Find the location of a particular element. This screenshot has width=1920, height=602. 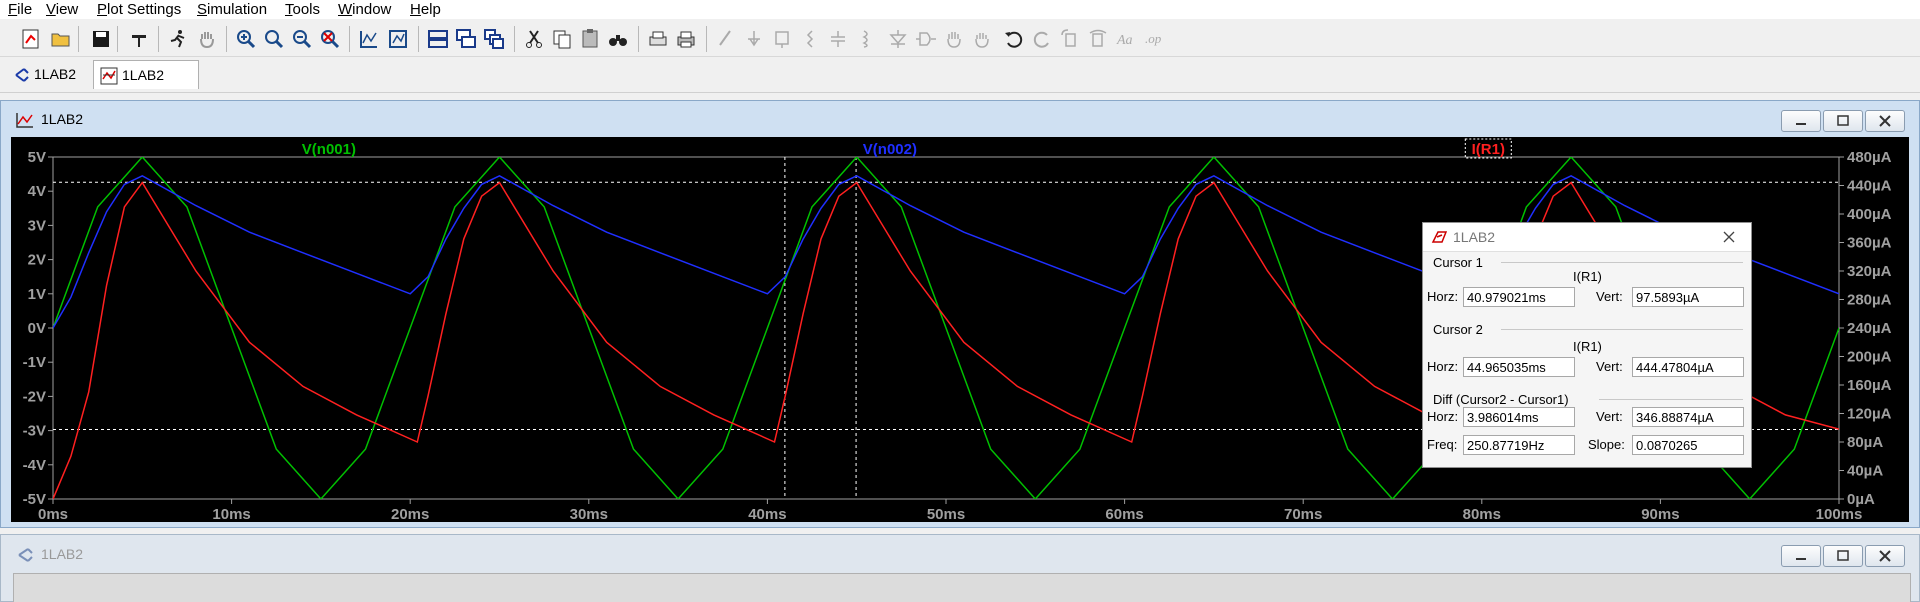

print-setup-icon is located at coordinates (658, 39).